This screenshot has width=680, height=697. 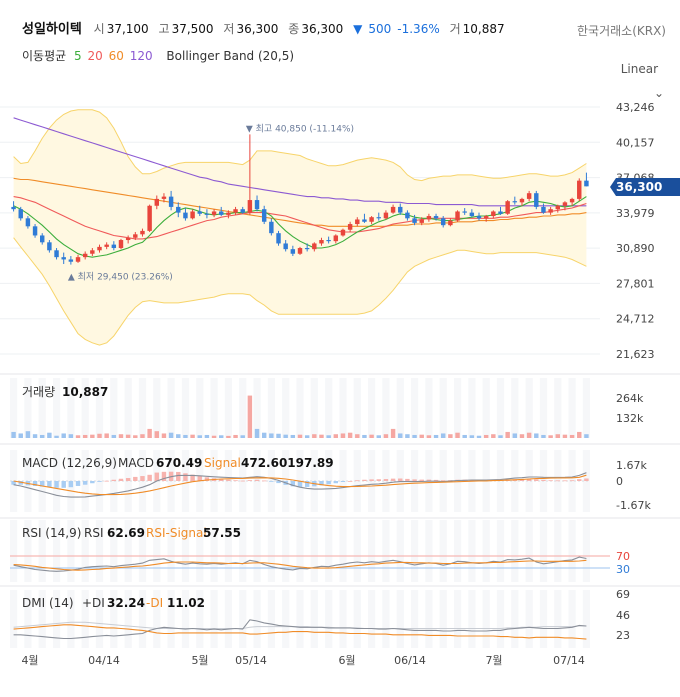 I want to click on price-tick-label: 43,246, so click(x=635, y=107).